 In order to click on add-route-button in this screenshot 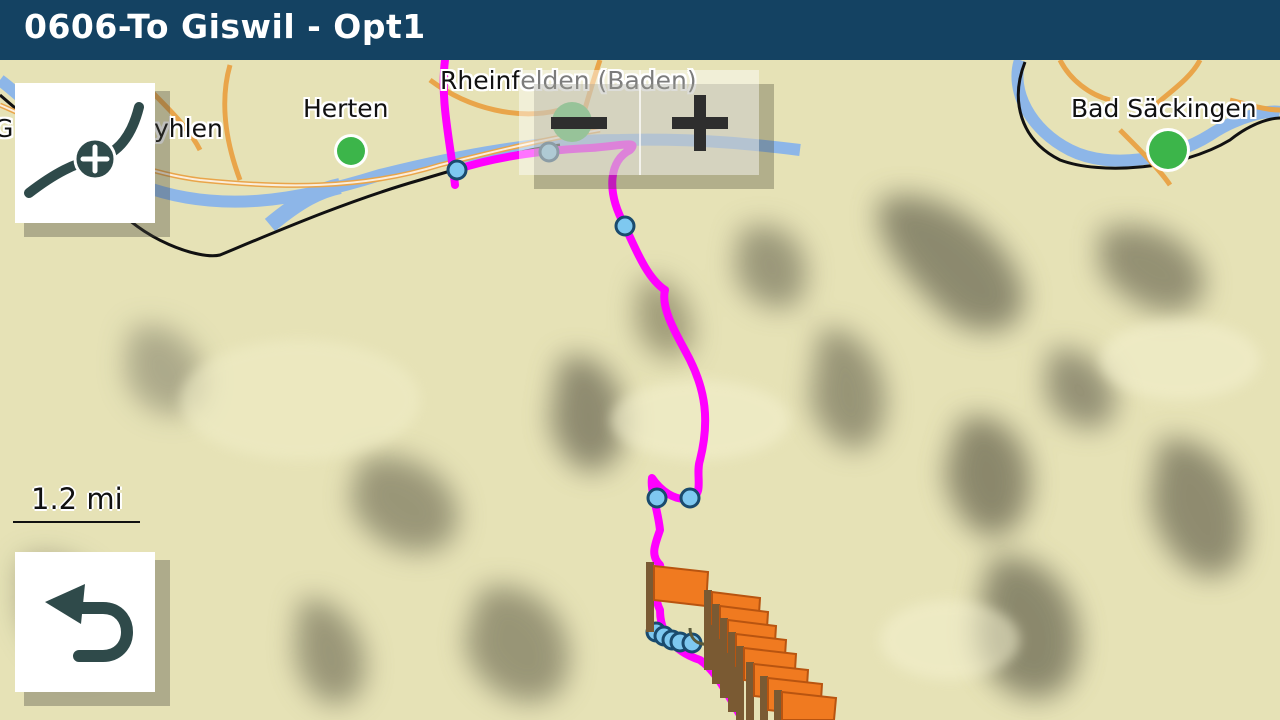, I will do `click(85, 153)`.